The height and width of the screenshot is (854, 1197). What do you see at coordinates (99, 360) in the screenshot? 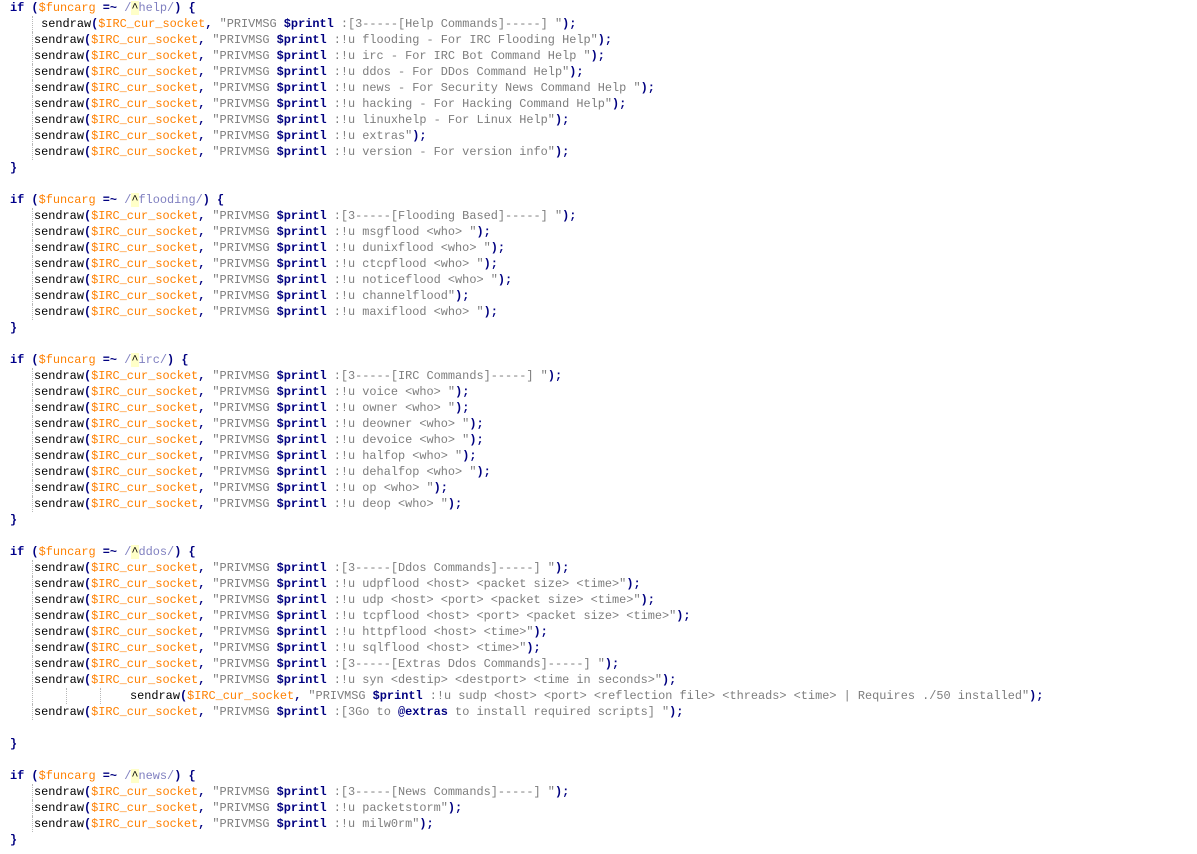
I see `code-line: if ($funcarg =~ /^irc/) {` at bounding box center [99, 360].